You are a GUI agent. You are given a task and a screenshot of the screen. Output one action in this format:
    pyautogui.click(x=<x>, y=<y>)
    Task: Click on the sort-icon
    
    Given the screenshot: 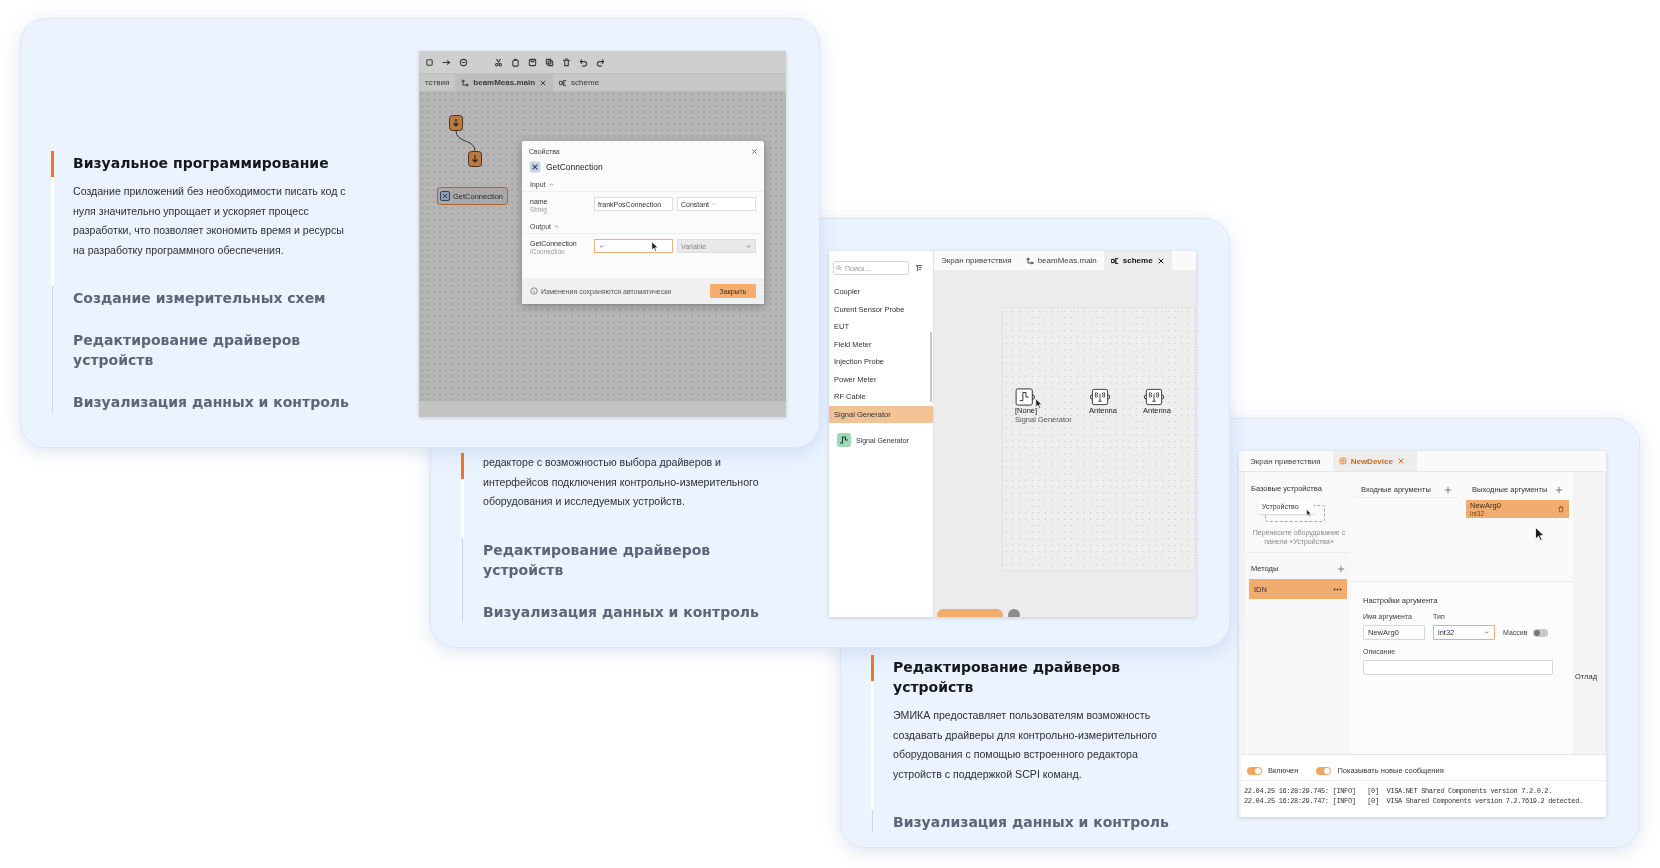 What is the action you would take?
    pyautogui.click(x=919, y=268)
    